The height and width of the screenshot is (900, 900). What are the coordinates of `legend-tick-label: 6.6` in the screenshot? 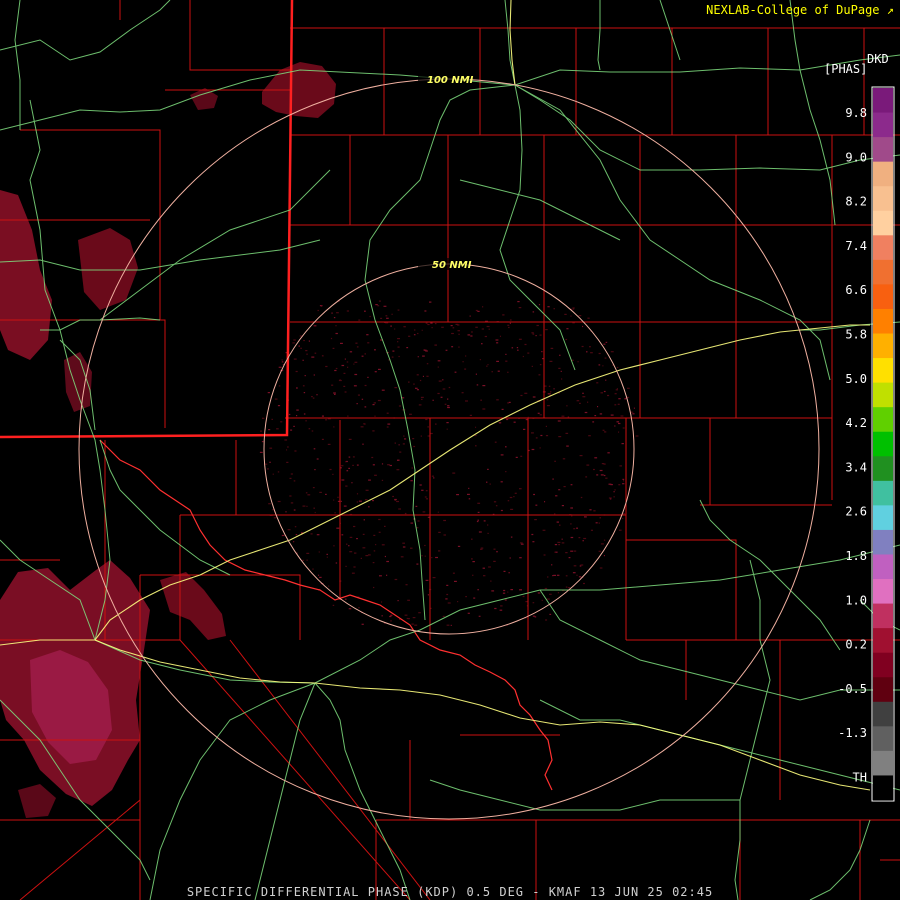 It's located at (856, 290).